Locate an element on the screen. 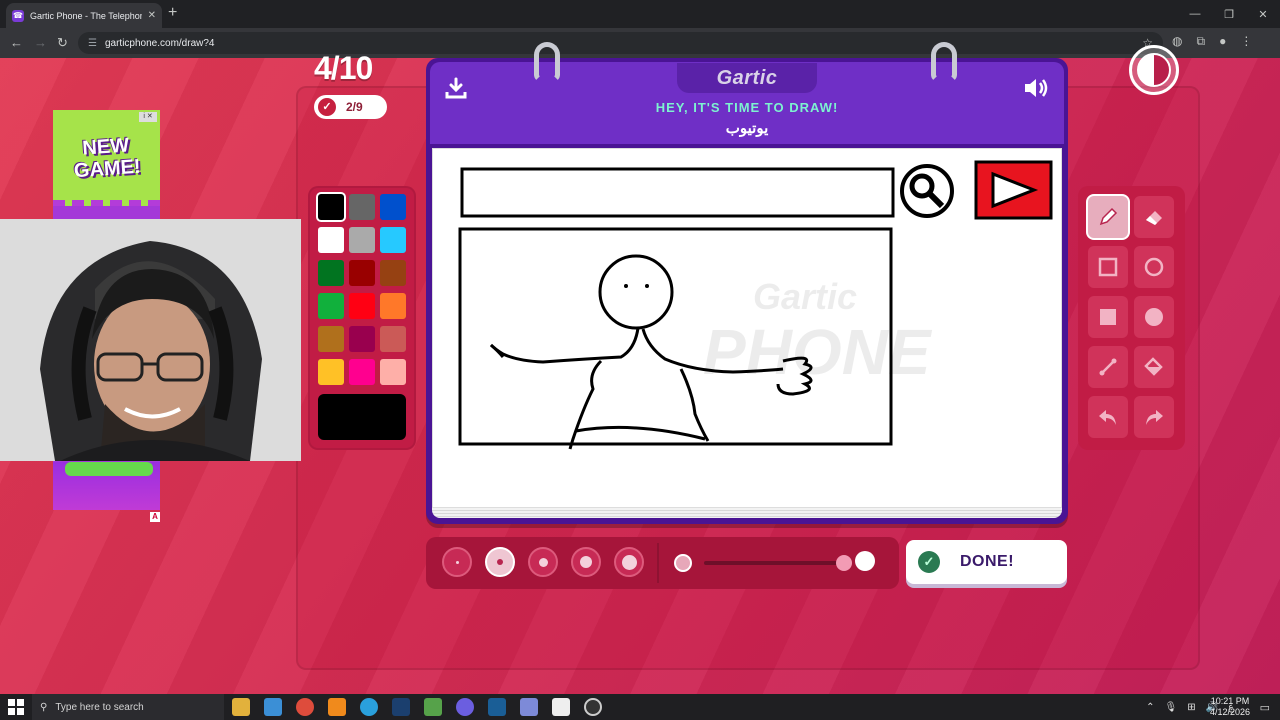  logo-text: Gartic is located at coordinates (747, 77).